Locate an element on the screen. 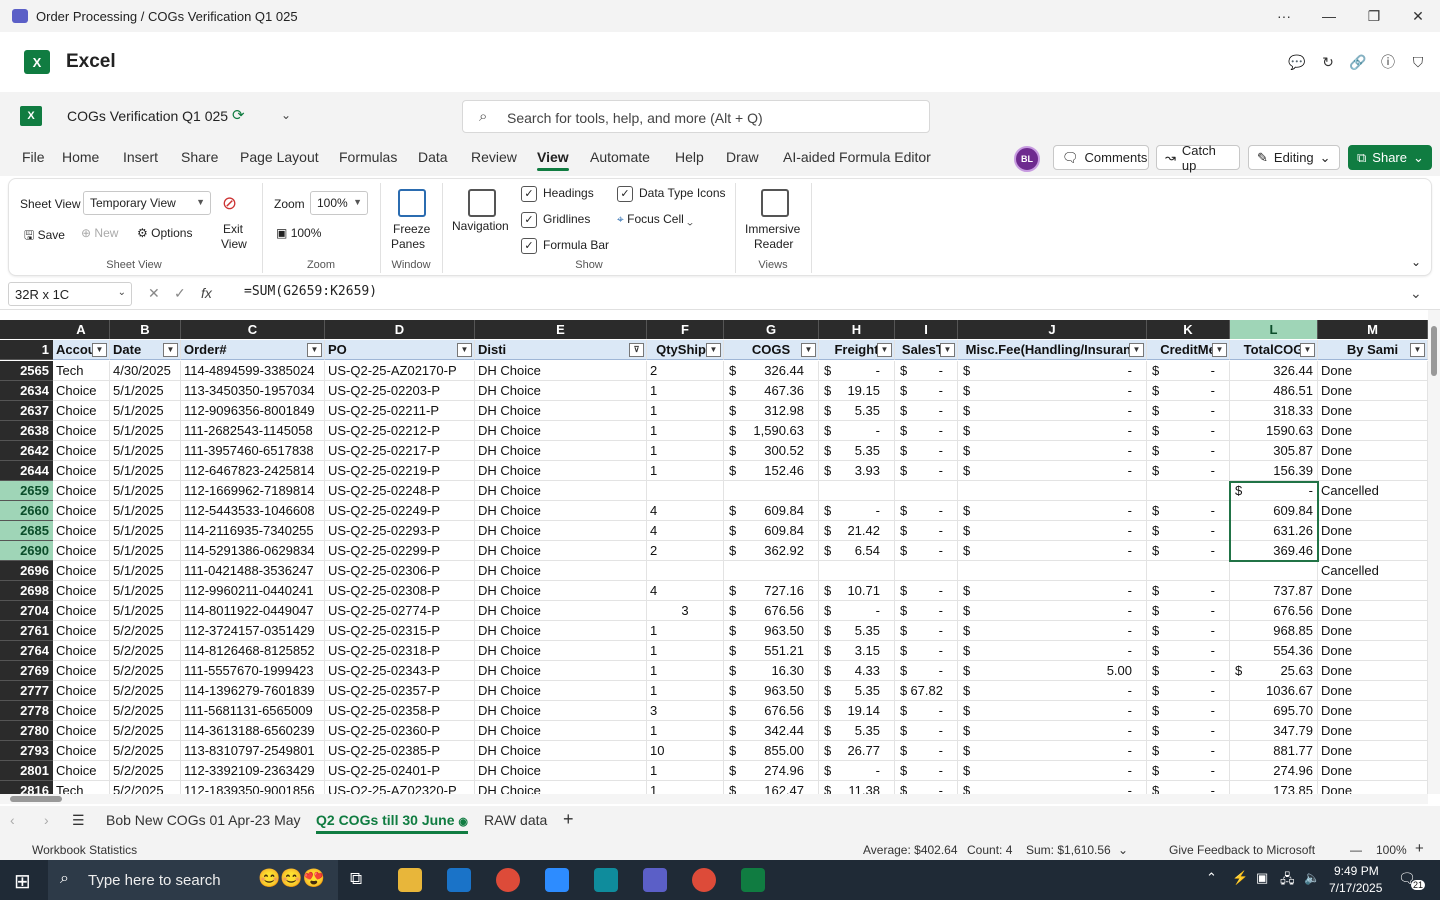 Image resolution: width=1440 pixels, height=900 pixels. table-cell: $26.77 is located at coordinates (857, 751).